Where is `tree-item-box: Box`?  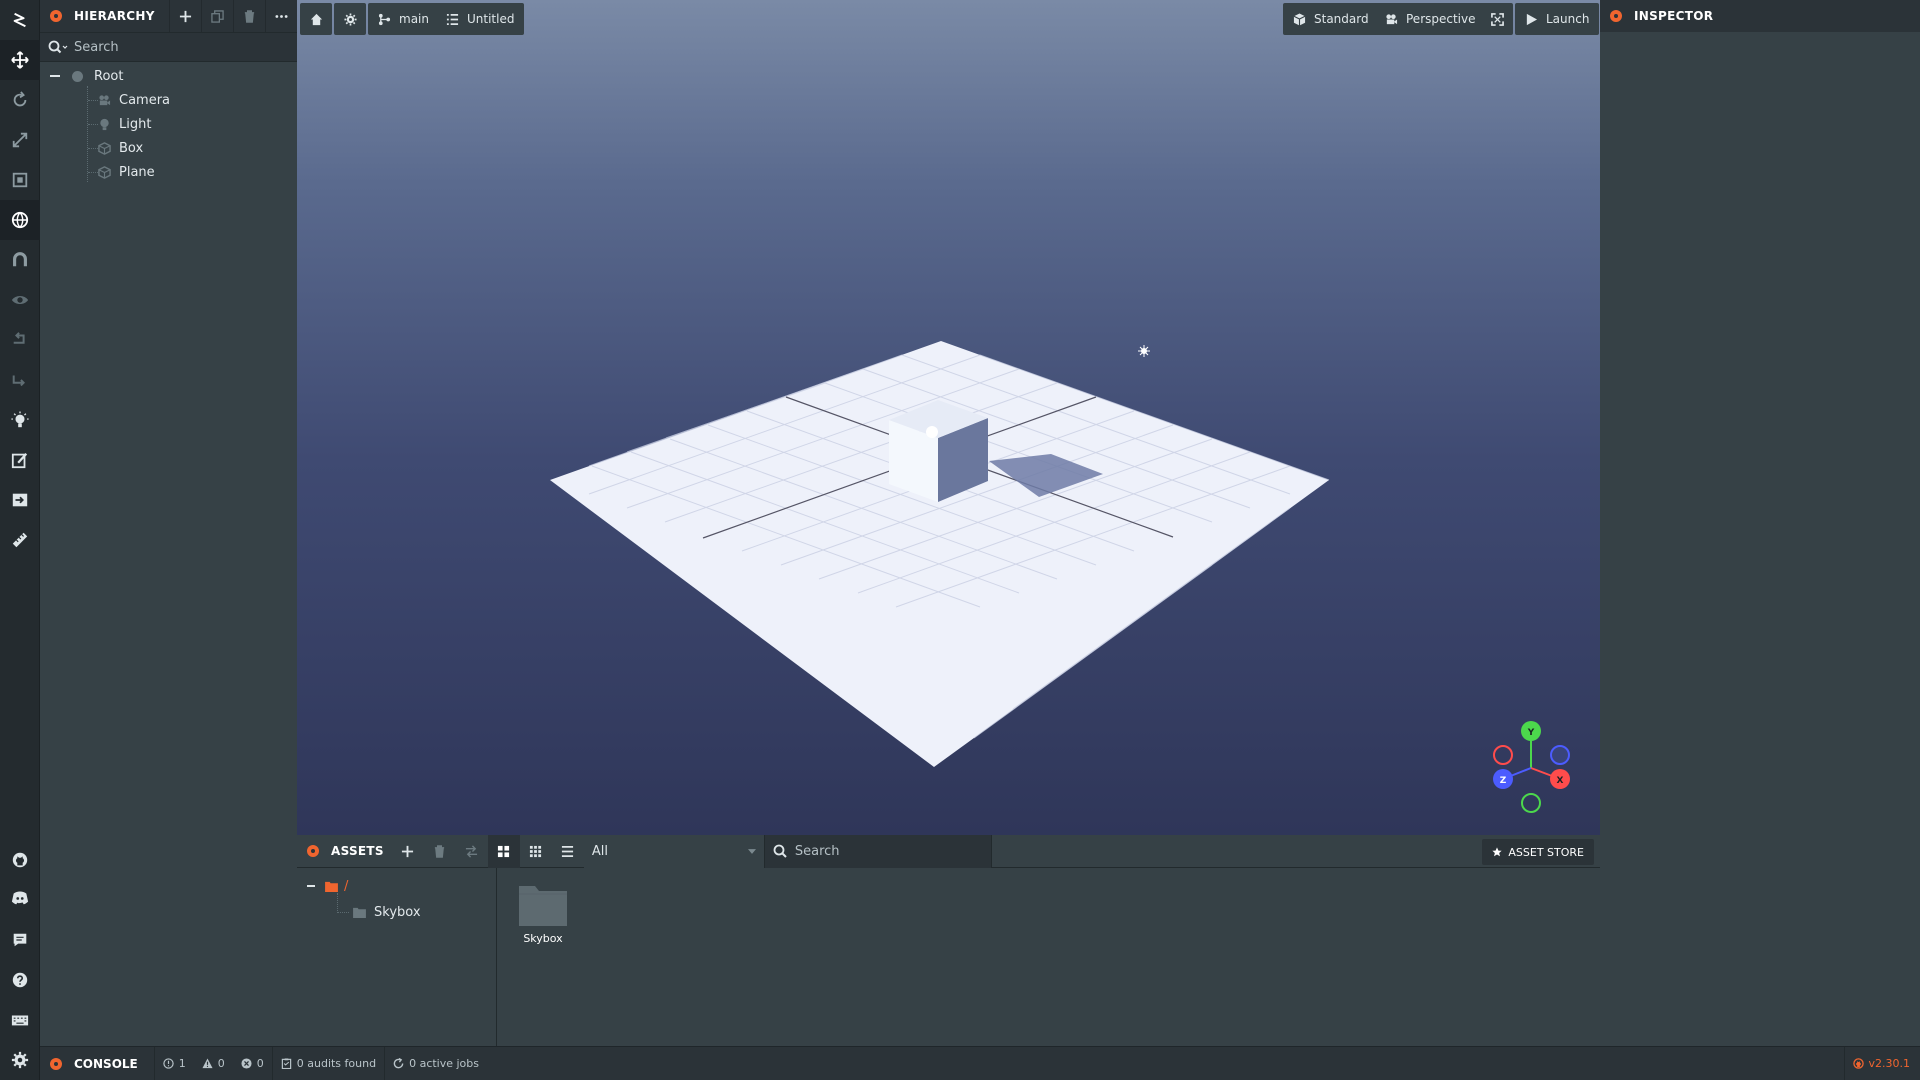
tree-item-box: Box is located at coordinates (168, 148).